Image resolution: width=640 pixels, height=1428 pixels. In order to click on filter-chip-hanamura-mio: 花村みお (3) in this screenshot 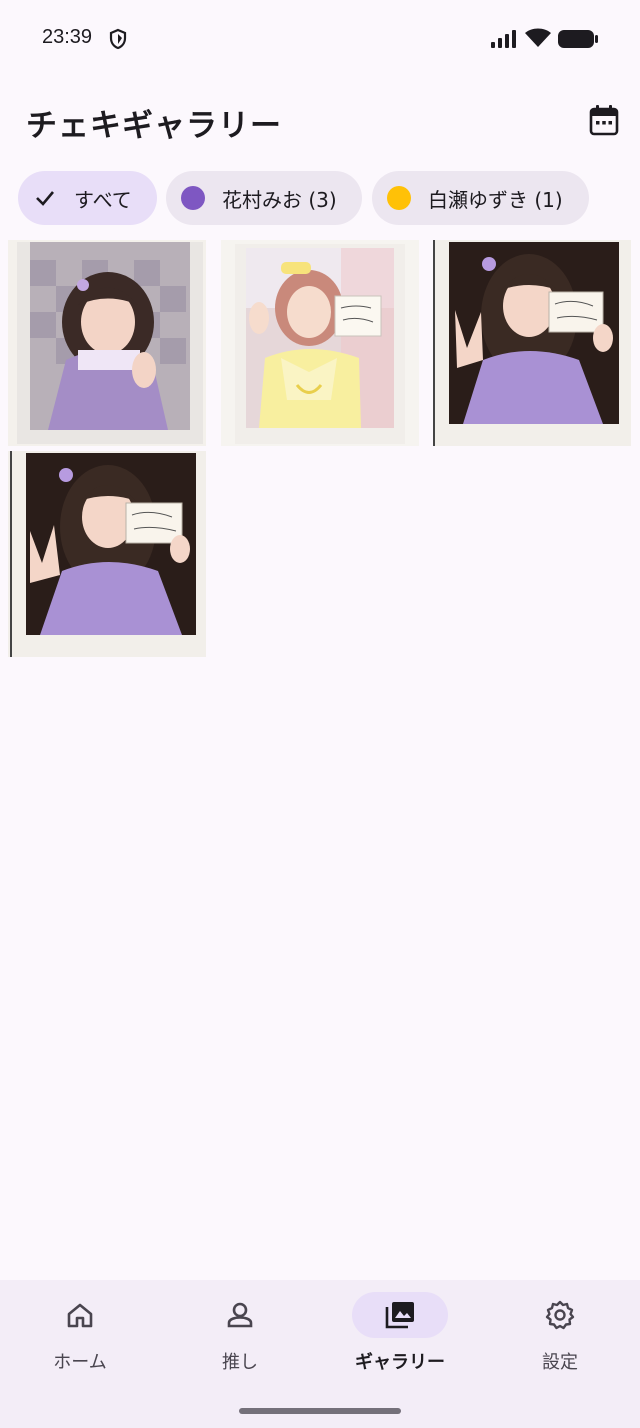, I will do `click(264, 198)`.